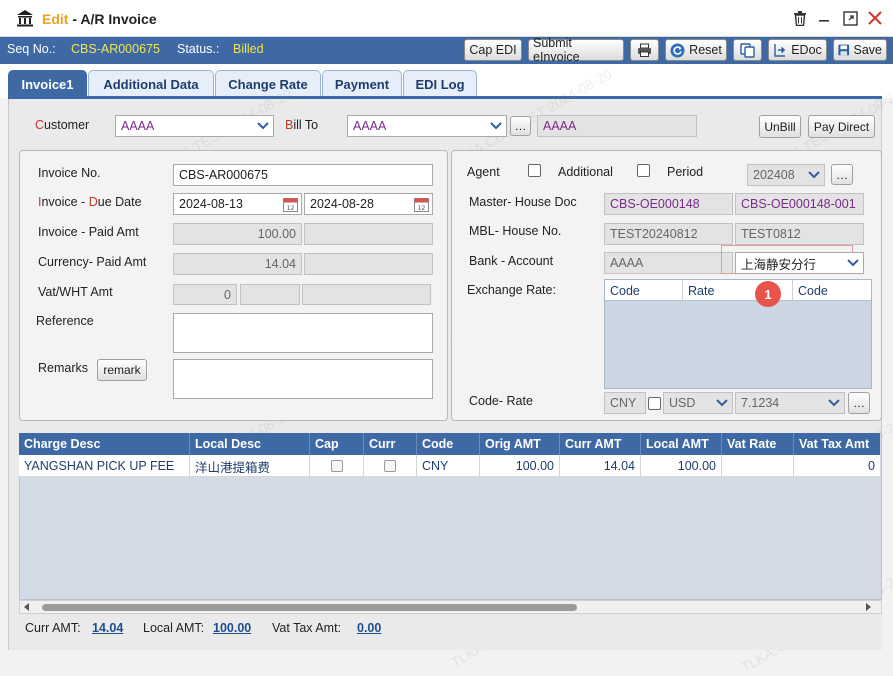 The height and width of the screenshot is (676, 893). Describe the element at coordinates (800, 18) in the screenshot. I see `trash-icon` at that location.